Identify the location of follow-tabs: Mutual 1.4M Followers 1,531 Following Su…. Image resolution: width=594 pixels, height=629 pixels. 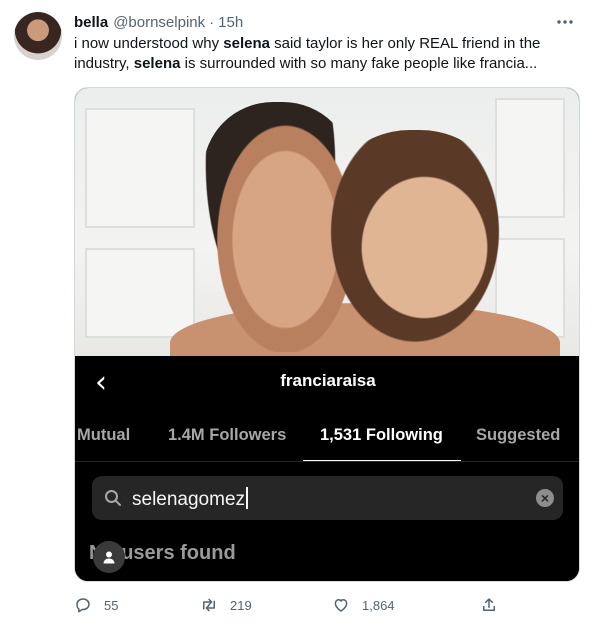
(327, 444).